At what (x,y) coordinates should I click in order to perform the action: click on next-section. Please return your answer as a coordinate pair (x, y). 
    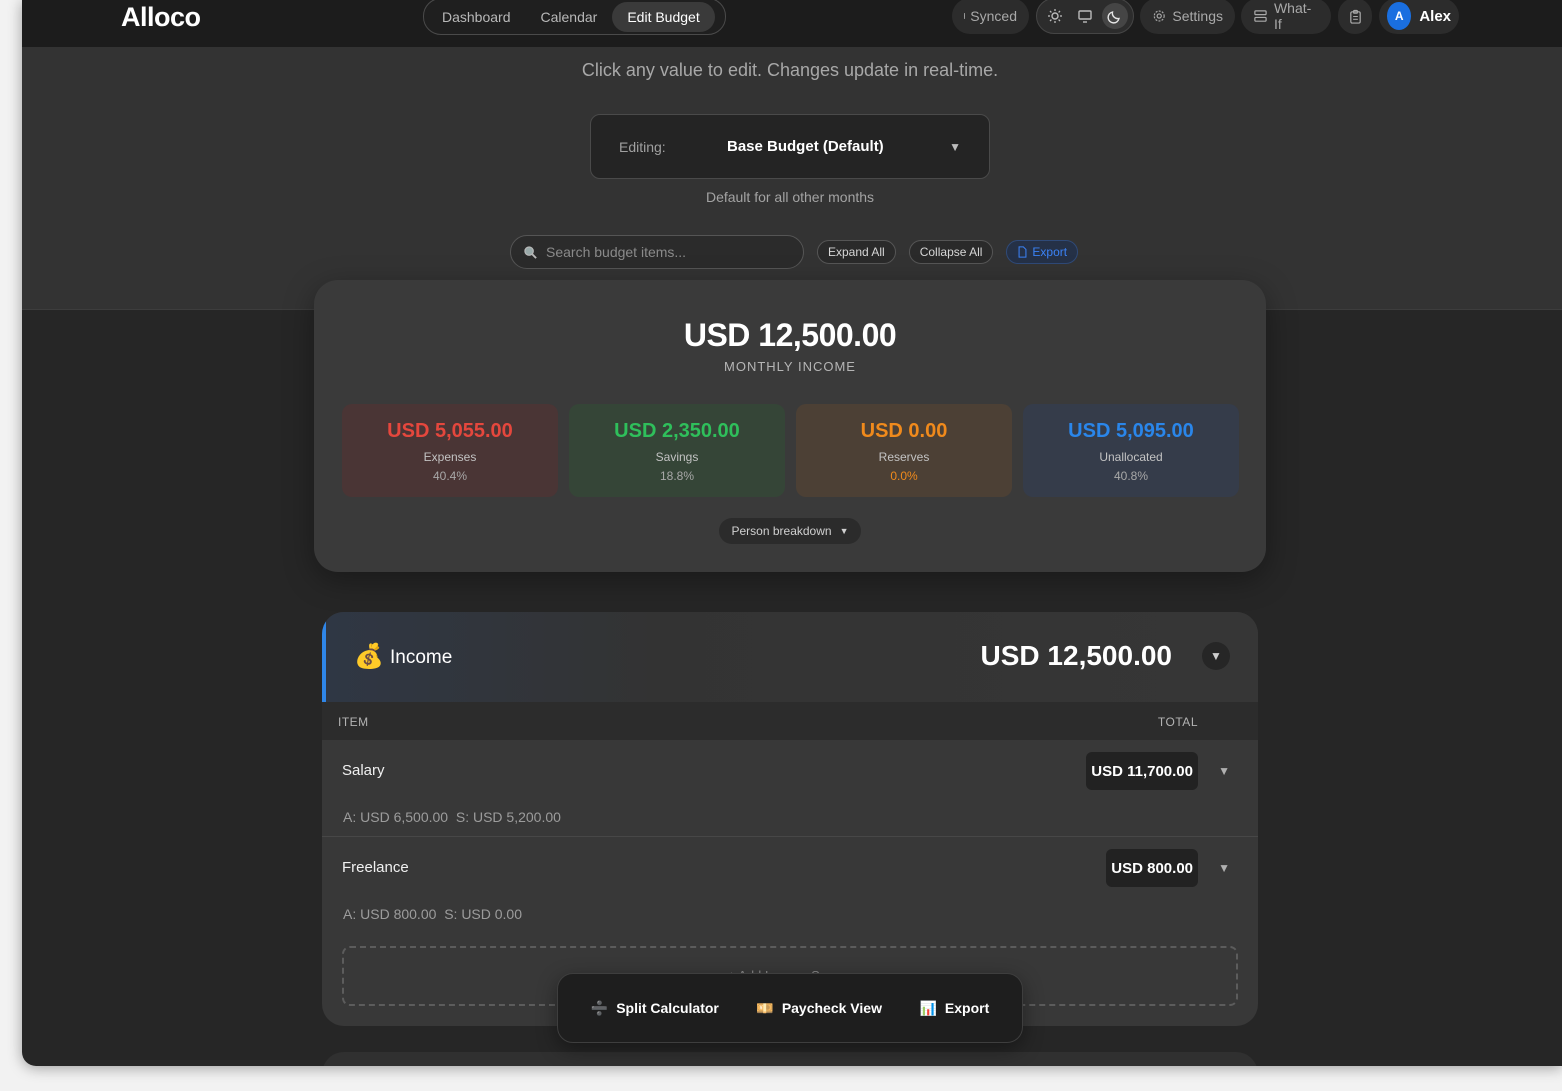
    Looking at the image, I should click on (790, 1059).